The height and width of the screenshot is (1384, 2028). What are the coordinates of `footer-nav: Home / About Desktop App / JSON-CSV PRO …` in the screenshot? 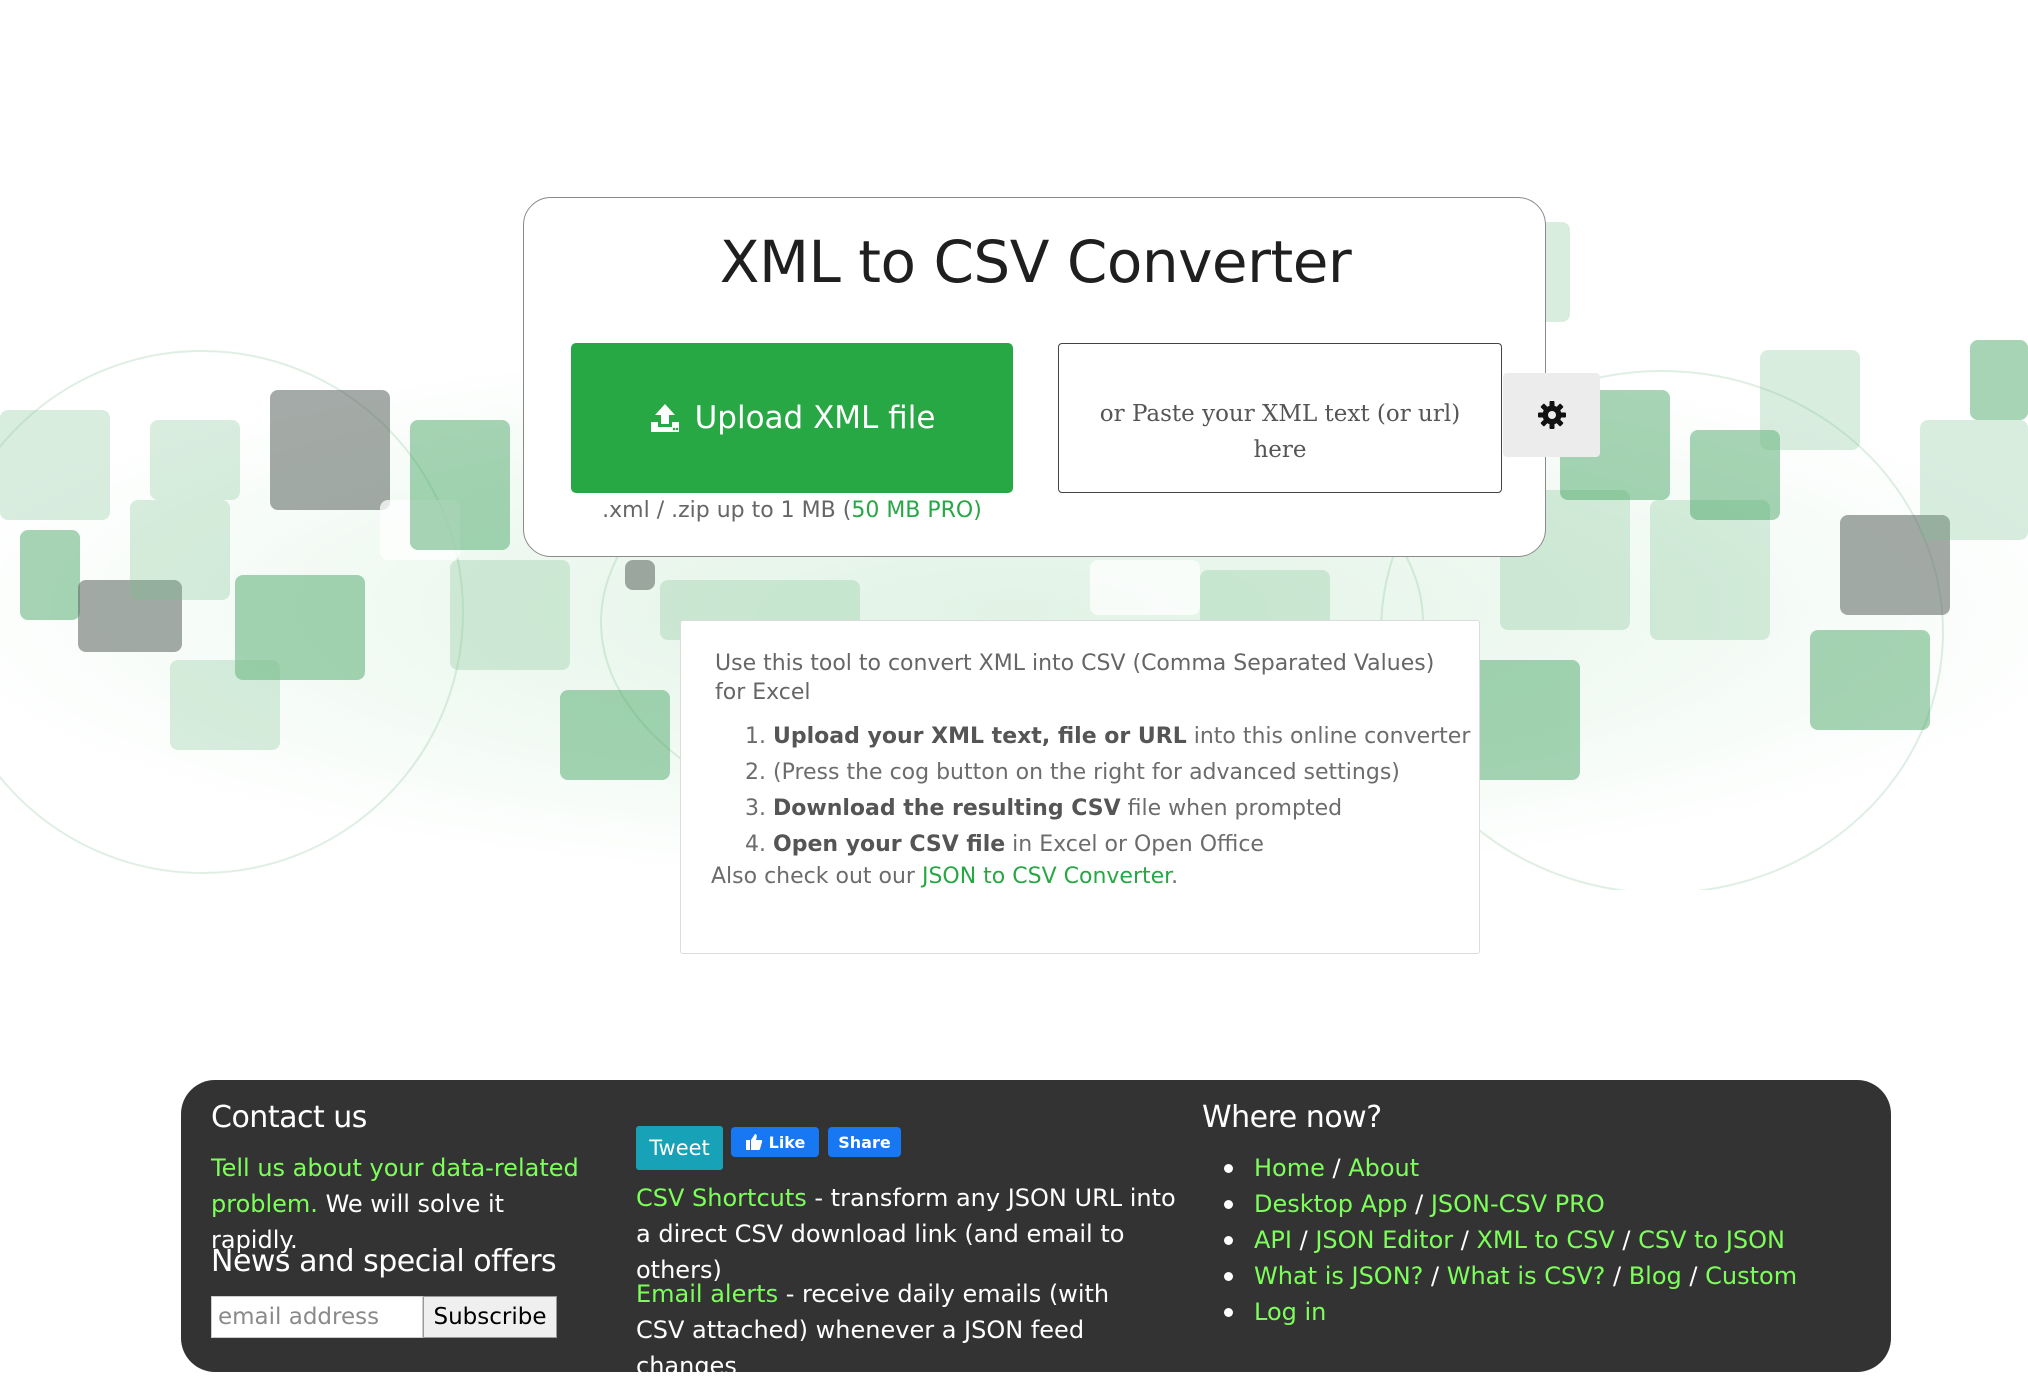 It's located at (1509, 1240).